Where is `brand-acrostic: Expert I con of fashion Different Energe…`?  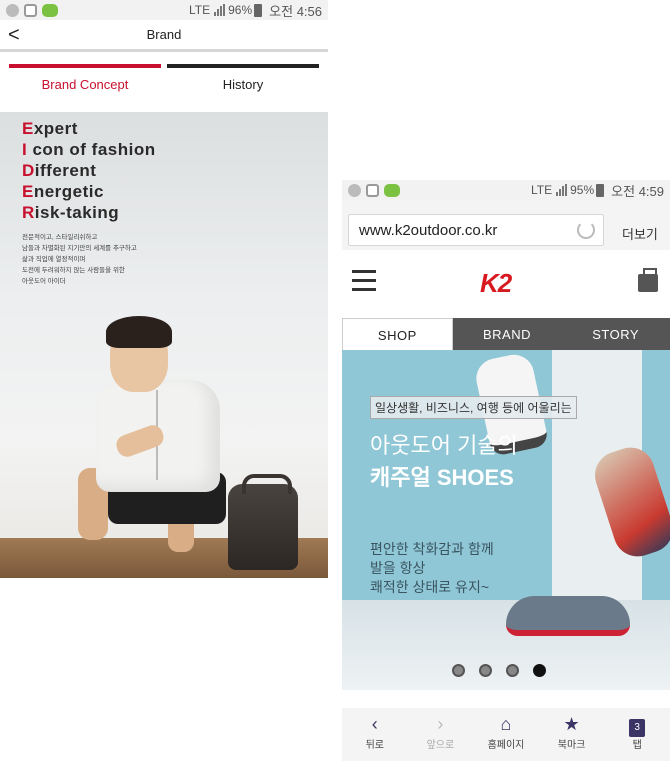 brand-acrostic: Expert I con of fashion Different Energe… is located at coordinates (89, 170).